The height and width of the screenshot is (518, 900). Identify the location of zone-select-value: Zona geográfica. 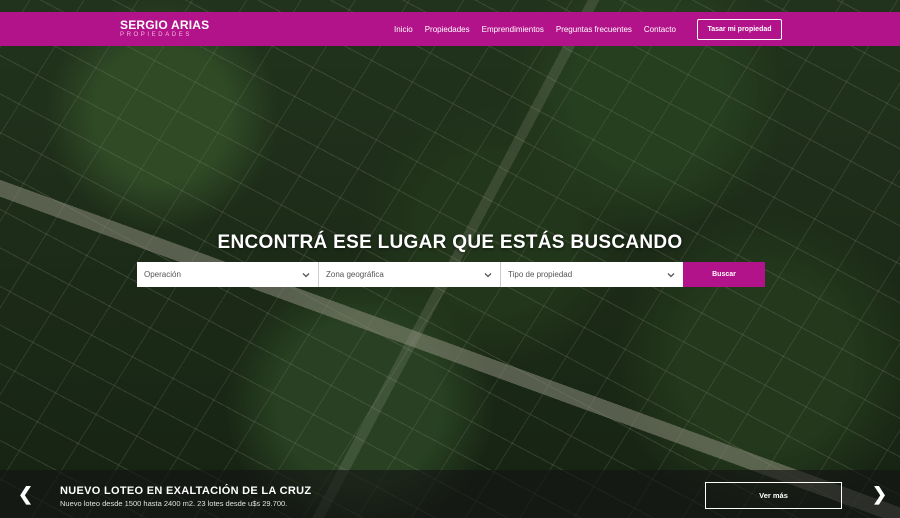
(355, 274).